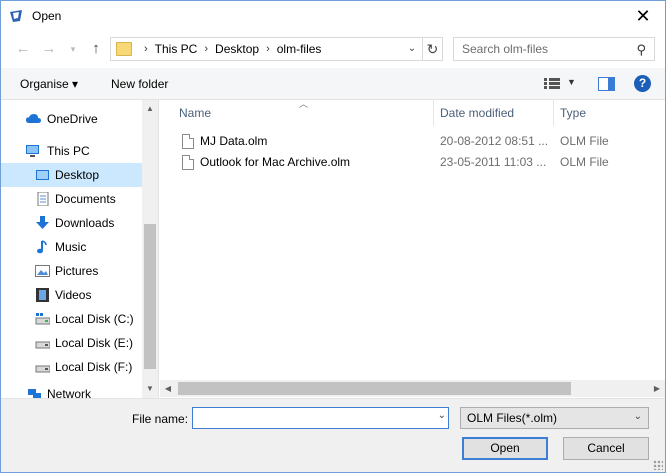 This screenshot has height=473, width=666. Describe the element at coordinates (195, 113) in the screenshot. I see `column-header-name: Name` at that location.